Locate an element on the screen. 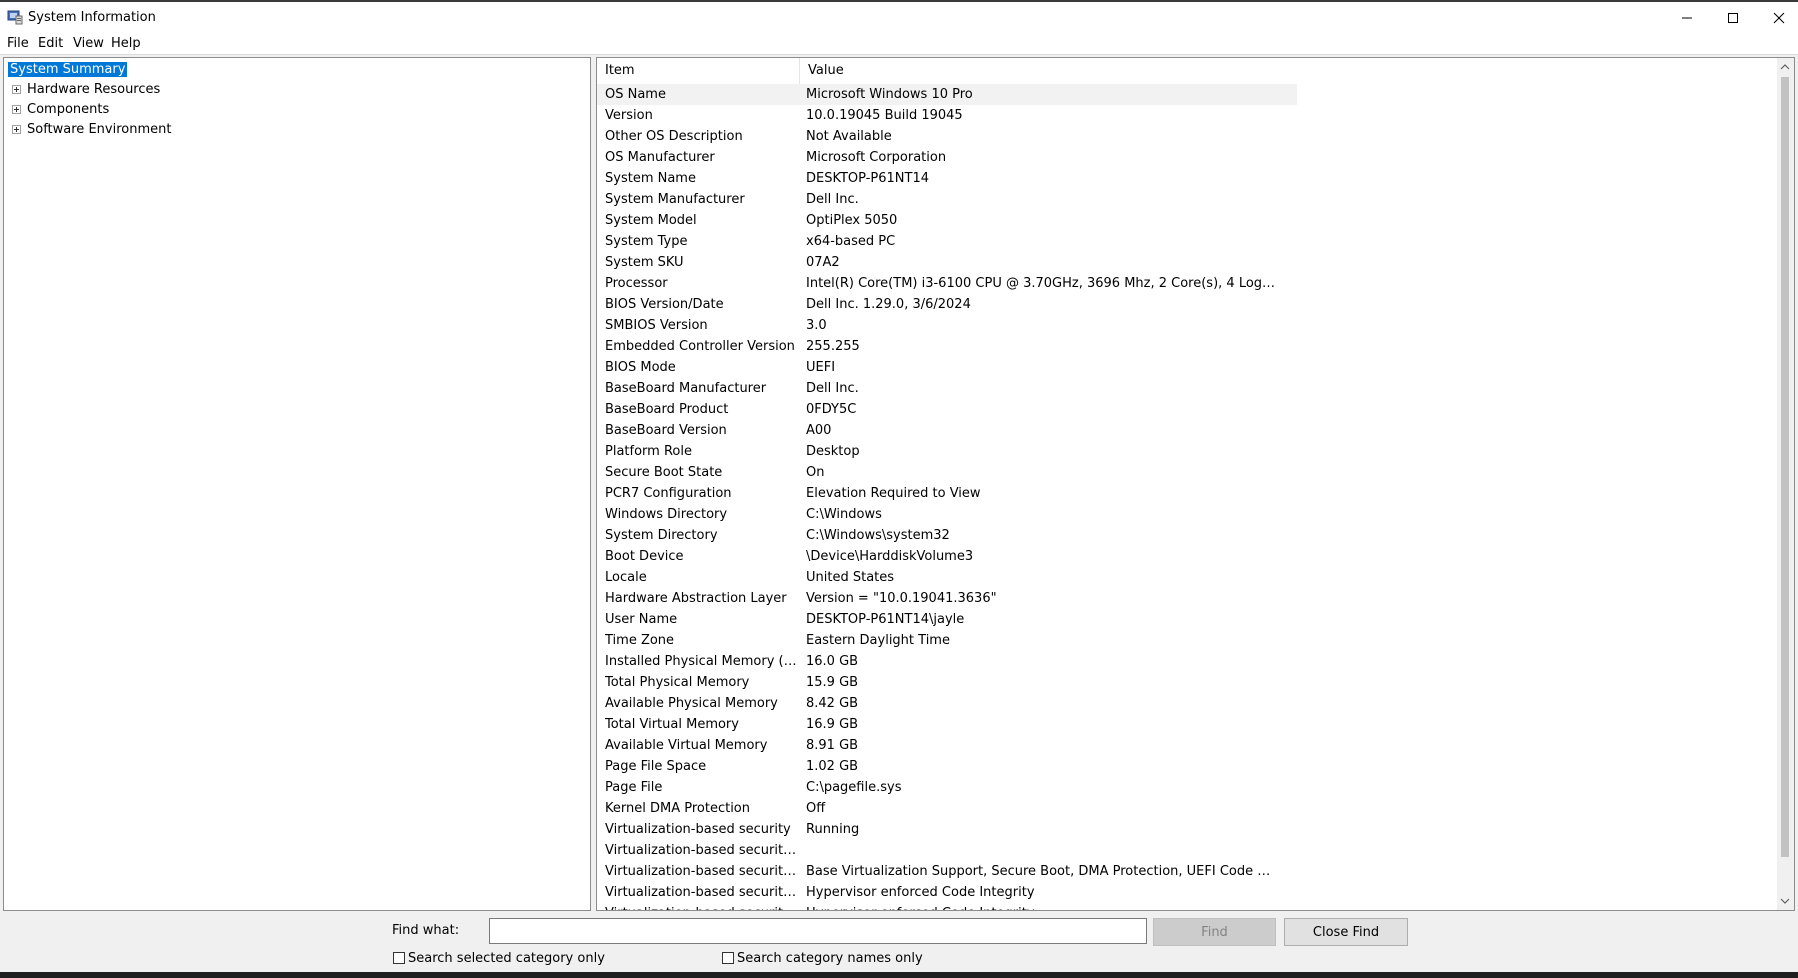 Image resolution: width=1798 pixels, height=978 pixels. table-row: BIOS Mode UEFI is located at coordinates (947, 367).